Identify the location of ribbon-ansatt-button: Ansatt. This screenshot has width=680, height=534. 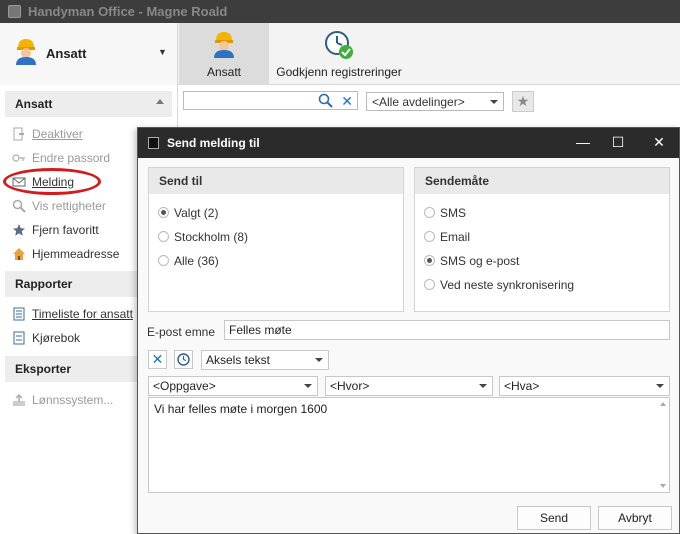
(224, 54).